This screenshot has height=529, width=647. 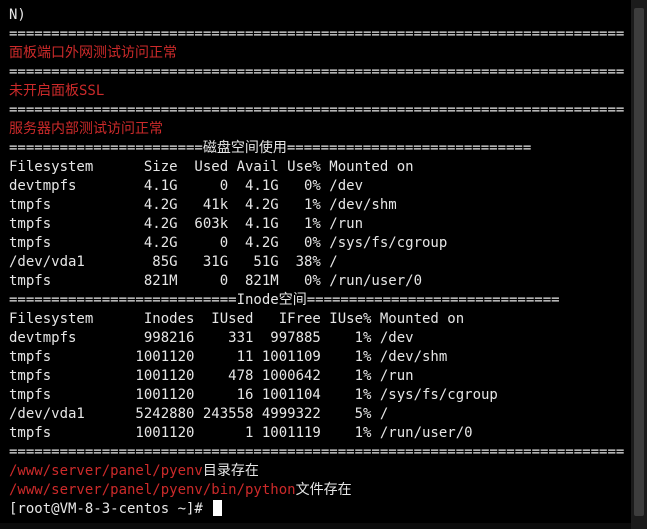 I want to click on bottom-edge, so click(x=315, y=526).